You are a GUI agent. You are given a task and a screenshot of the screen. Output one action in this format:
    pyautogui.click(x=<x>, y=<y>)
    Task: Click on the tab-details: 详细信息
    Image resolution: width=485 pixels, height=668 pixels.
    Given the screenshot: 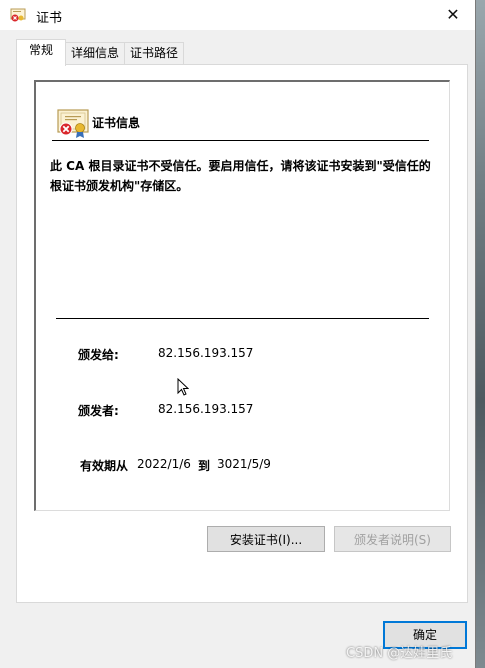 What is the action you would take?
    pyautogui.click(x=95, y=53)
    